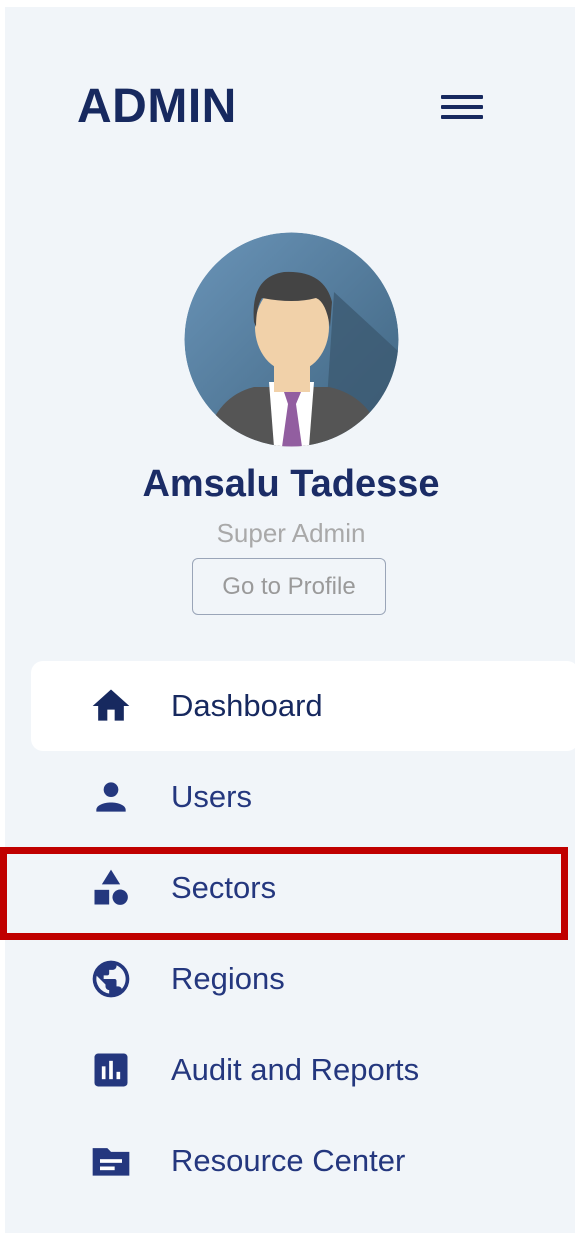 This screenshot has height=1240, width=580. What do you see at coordinates (111, 705) in the screenshot?
I see `home-icon` at bounding box center [111, 705].